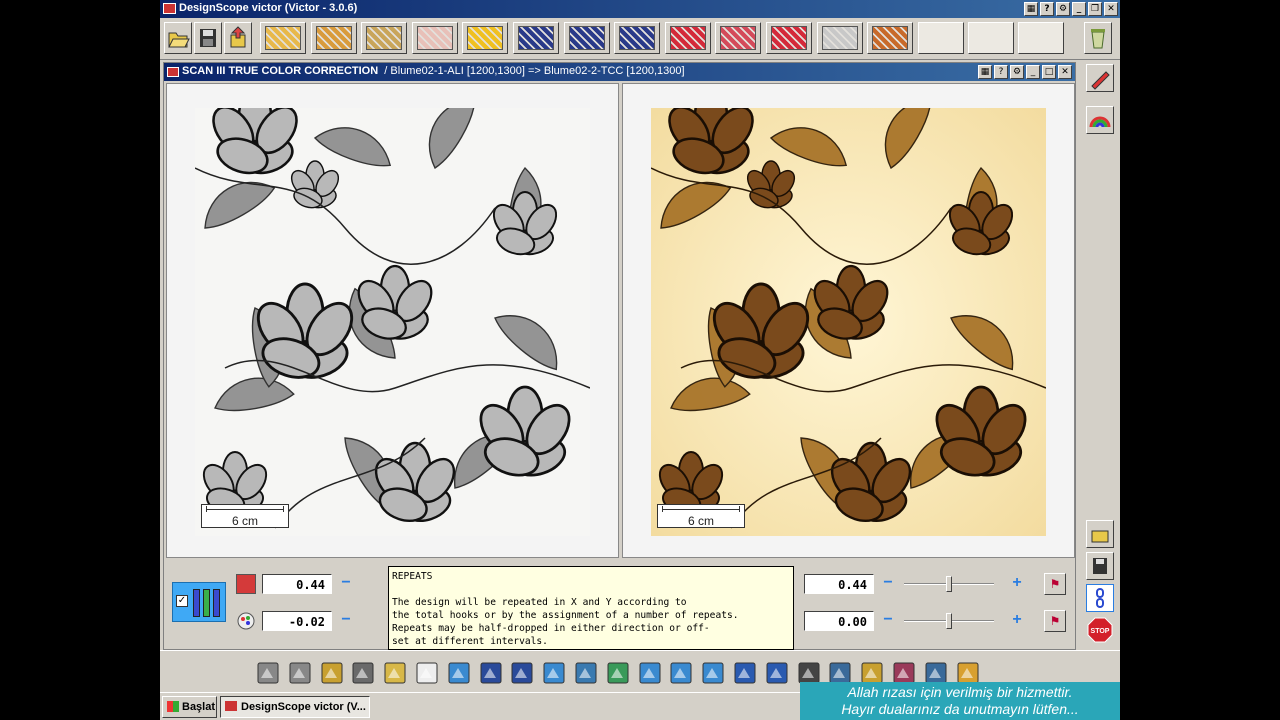 Image resolution: width=1280 pixels, height=720 pixels. Describe the element at coordinates (1047, 9) in the screenshot. I see `help-icon: ?` at that location.